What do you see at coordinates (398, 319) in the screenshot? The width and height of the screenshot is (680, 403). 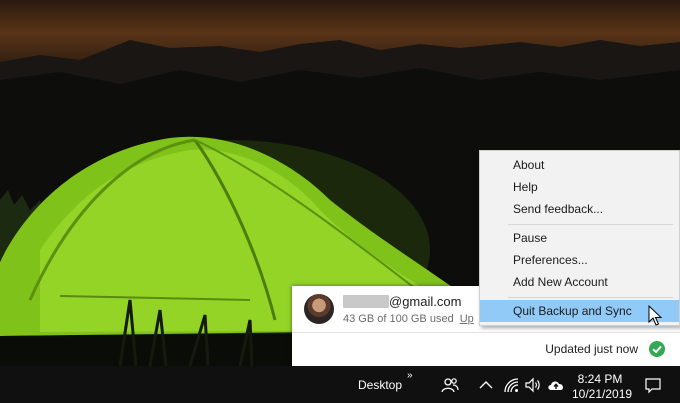 I see `storage-text: 43 GB of 100 GB used` at bounding box center [398, 319].